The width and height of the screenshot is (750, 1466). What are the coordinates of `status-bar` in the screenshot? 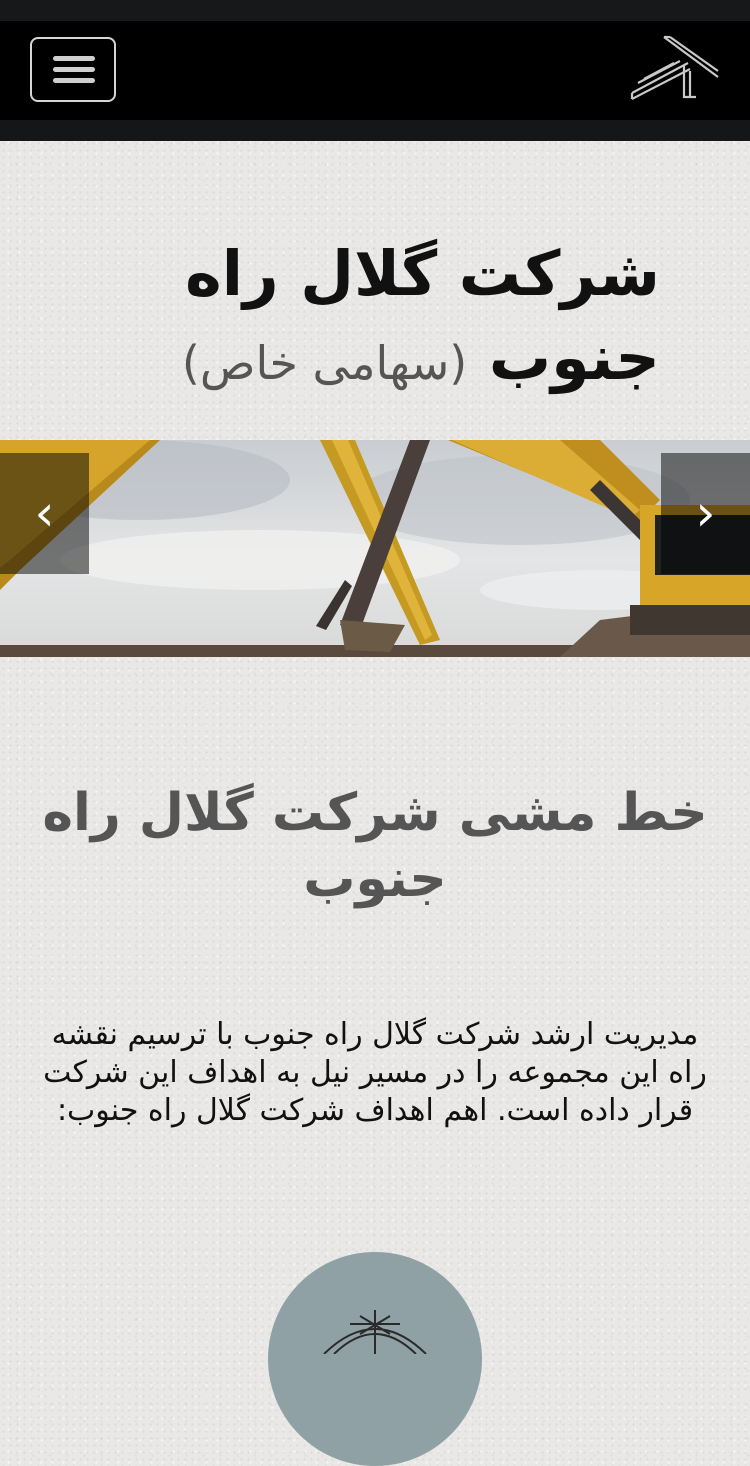 It's located at (375, 10).